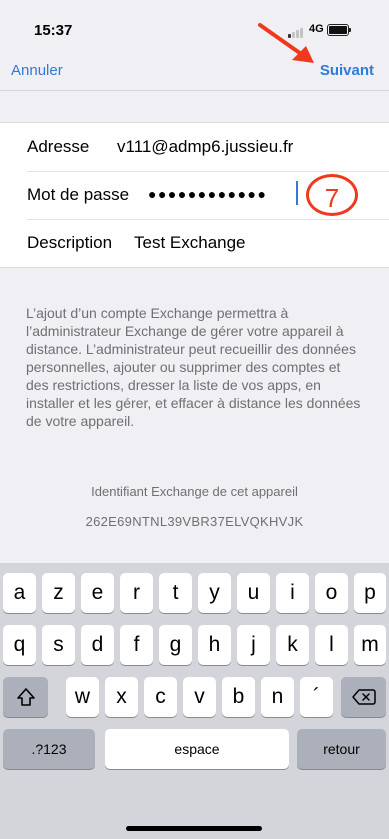 The width and height of the screenshot is (389, 839). Describe the element at coordinates (194, 67) in the screenshot. I see `nav-bar: Annuler Suivant` at that location.